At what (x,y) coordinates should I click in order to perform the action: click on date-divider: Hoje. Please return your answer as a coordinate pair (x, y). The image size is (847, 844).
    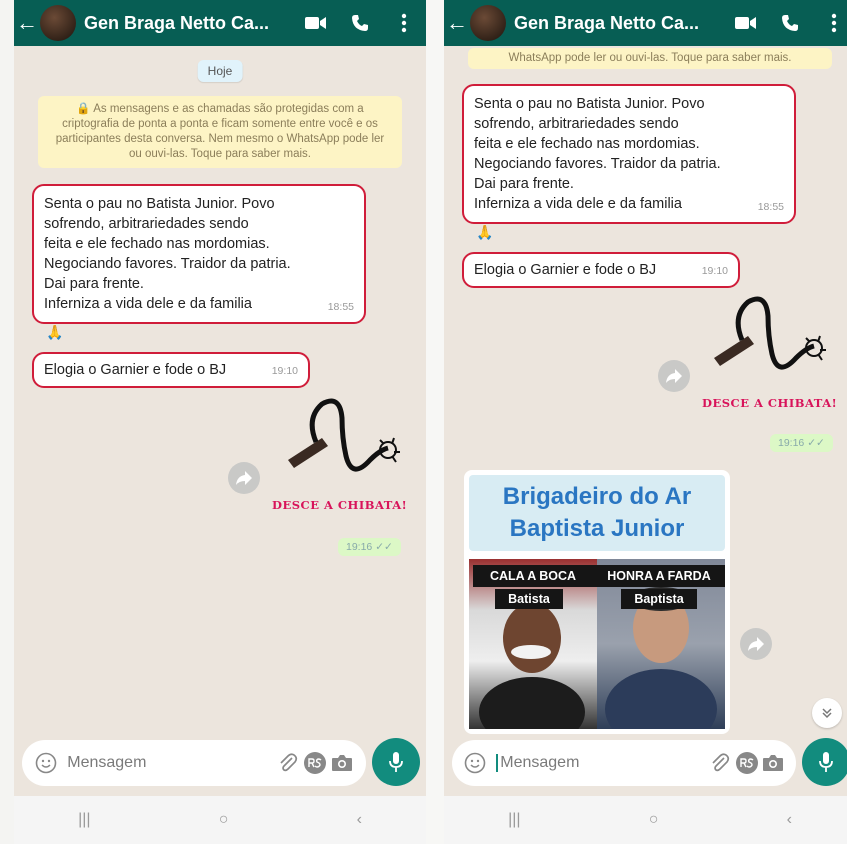
    Looking at the image, I should click on (220, 71).